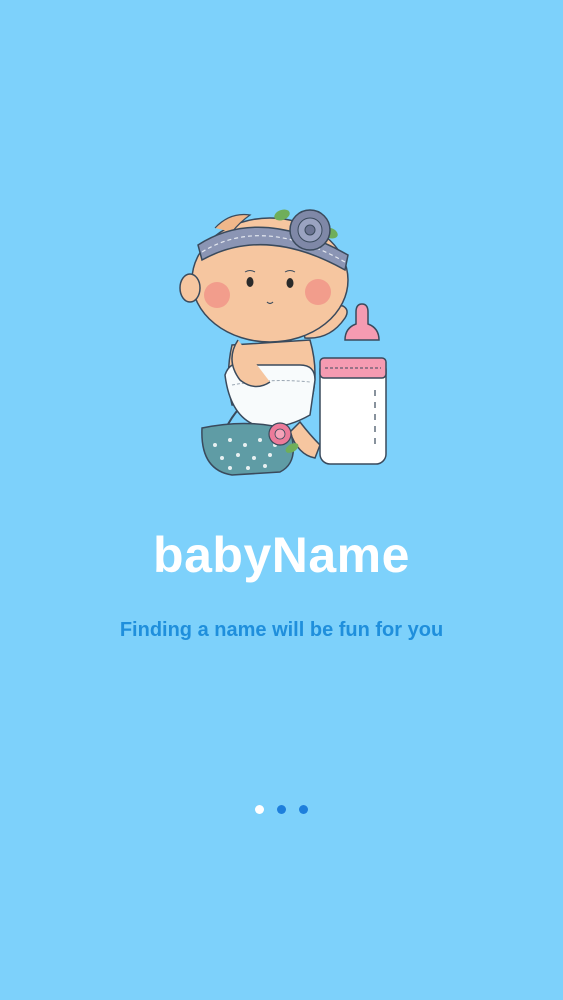 This screenshot has height=1000, width=563. I want to click on baby-illustration, so click(283, 342).